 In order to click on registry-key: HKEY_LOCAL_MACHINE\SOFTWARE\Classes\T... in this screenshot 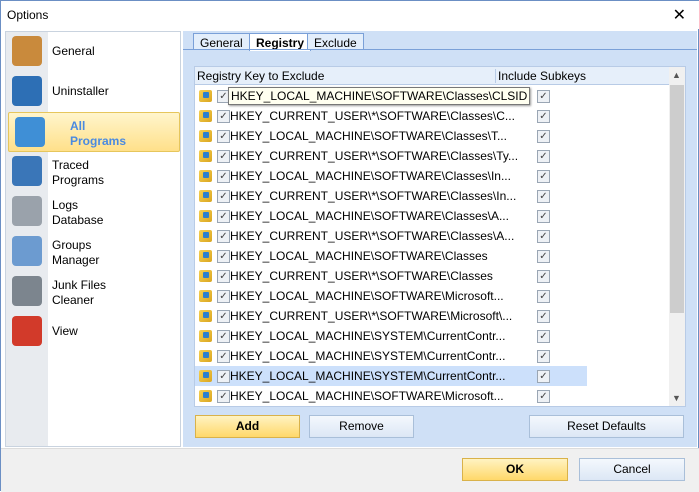, I will do `click(368, 136)`.